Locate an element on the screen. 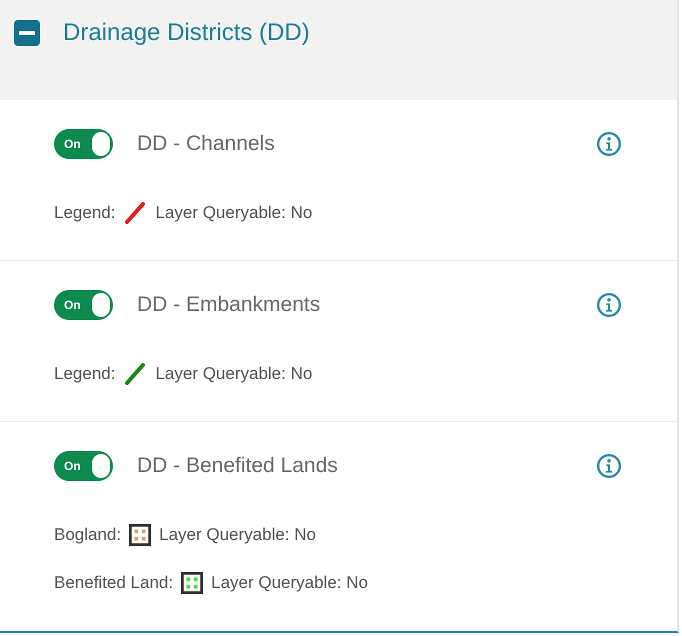 This screenshot has height=636, width=682. group-title: Drainage Districts (DD) is located at coordinates (186, 33).